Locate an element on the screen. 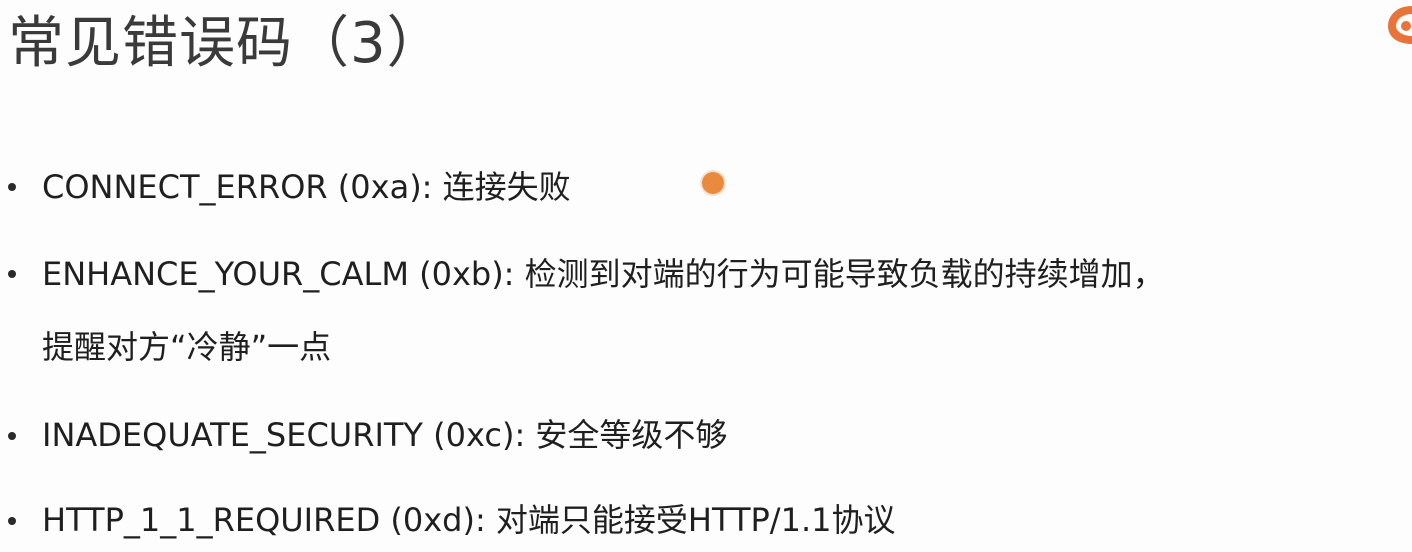 Image resolution: width=1412 pixels, height=552 pixels. laser-pointer-icon is located at coordinates (713, 183).